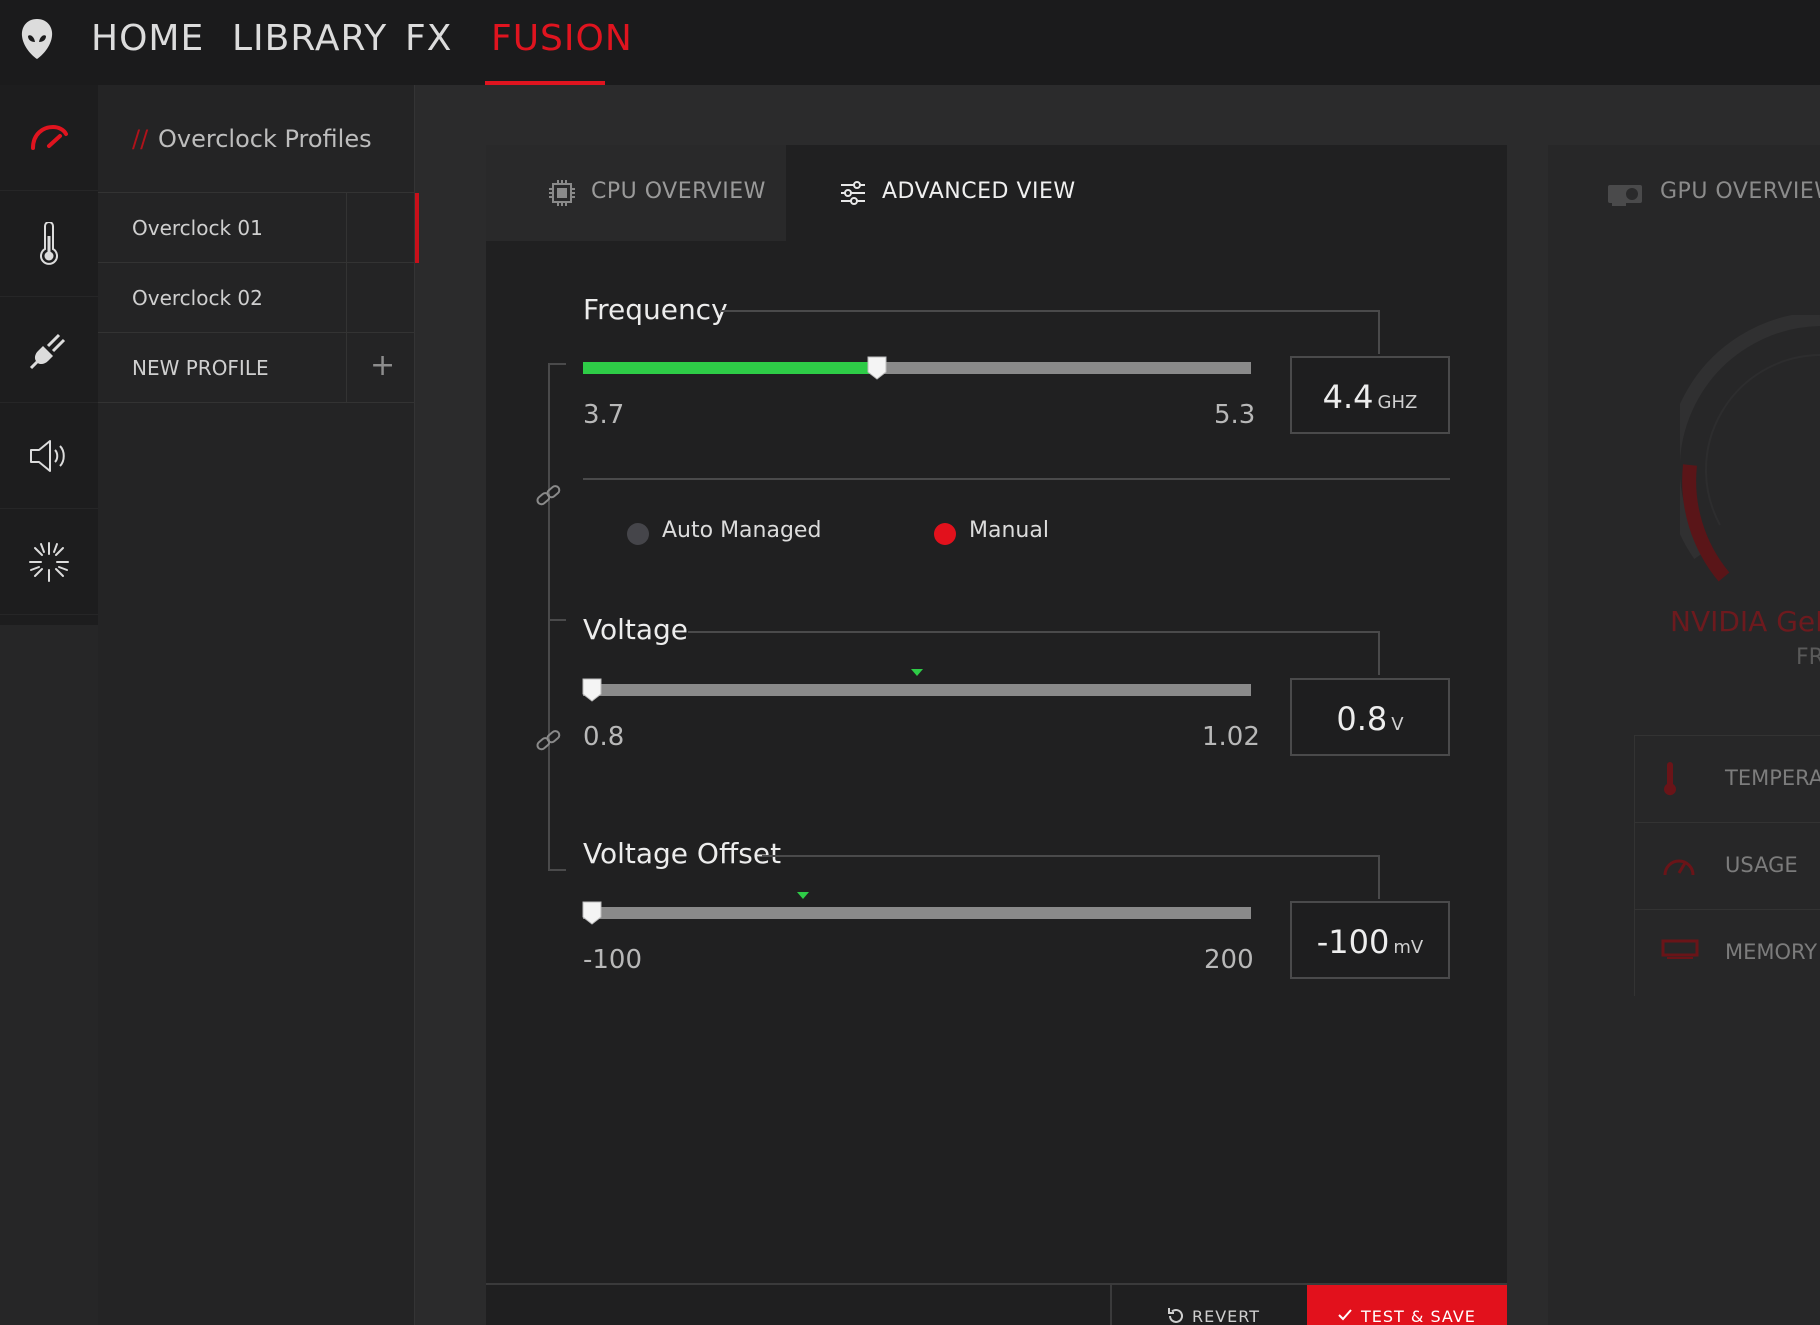 This screenshot has height=1325, width=1820. I want to click on voltage-offset-title: Voltage Offset, so click(682, 853).